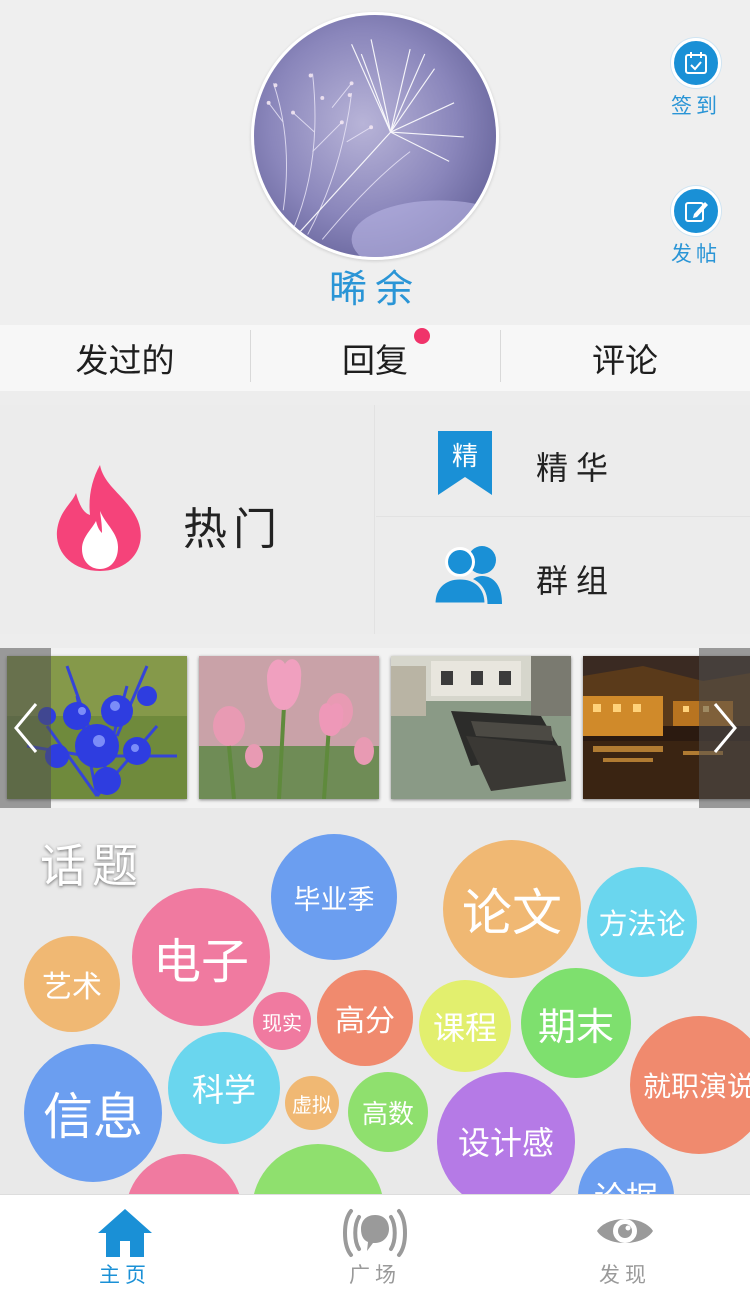 Image resolution: width=750 pixels, height=1294 pixels. I want to click on image-carousel, so click(375, 728).